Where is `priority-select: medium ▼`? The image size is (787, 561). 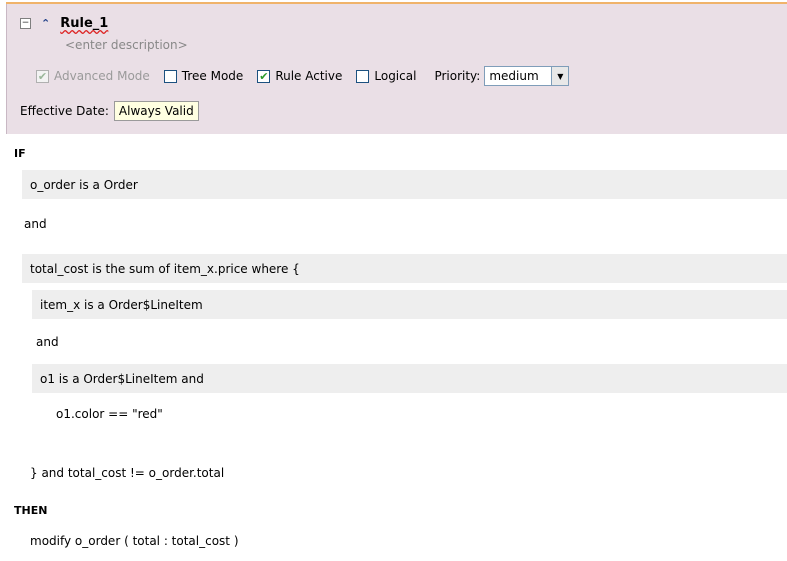
priority-select: medium ▼ is located at coordinates (527, 76).